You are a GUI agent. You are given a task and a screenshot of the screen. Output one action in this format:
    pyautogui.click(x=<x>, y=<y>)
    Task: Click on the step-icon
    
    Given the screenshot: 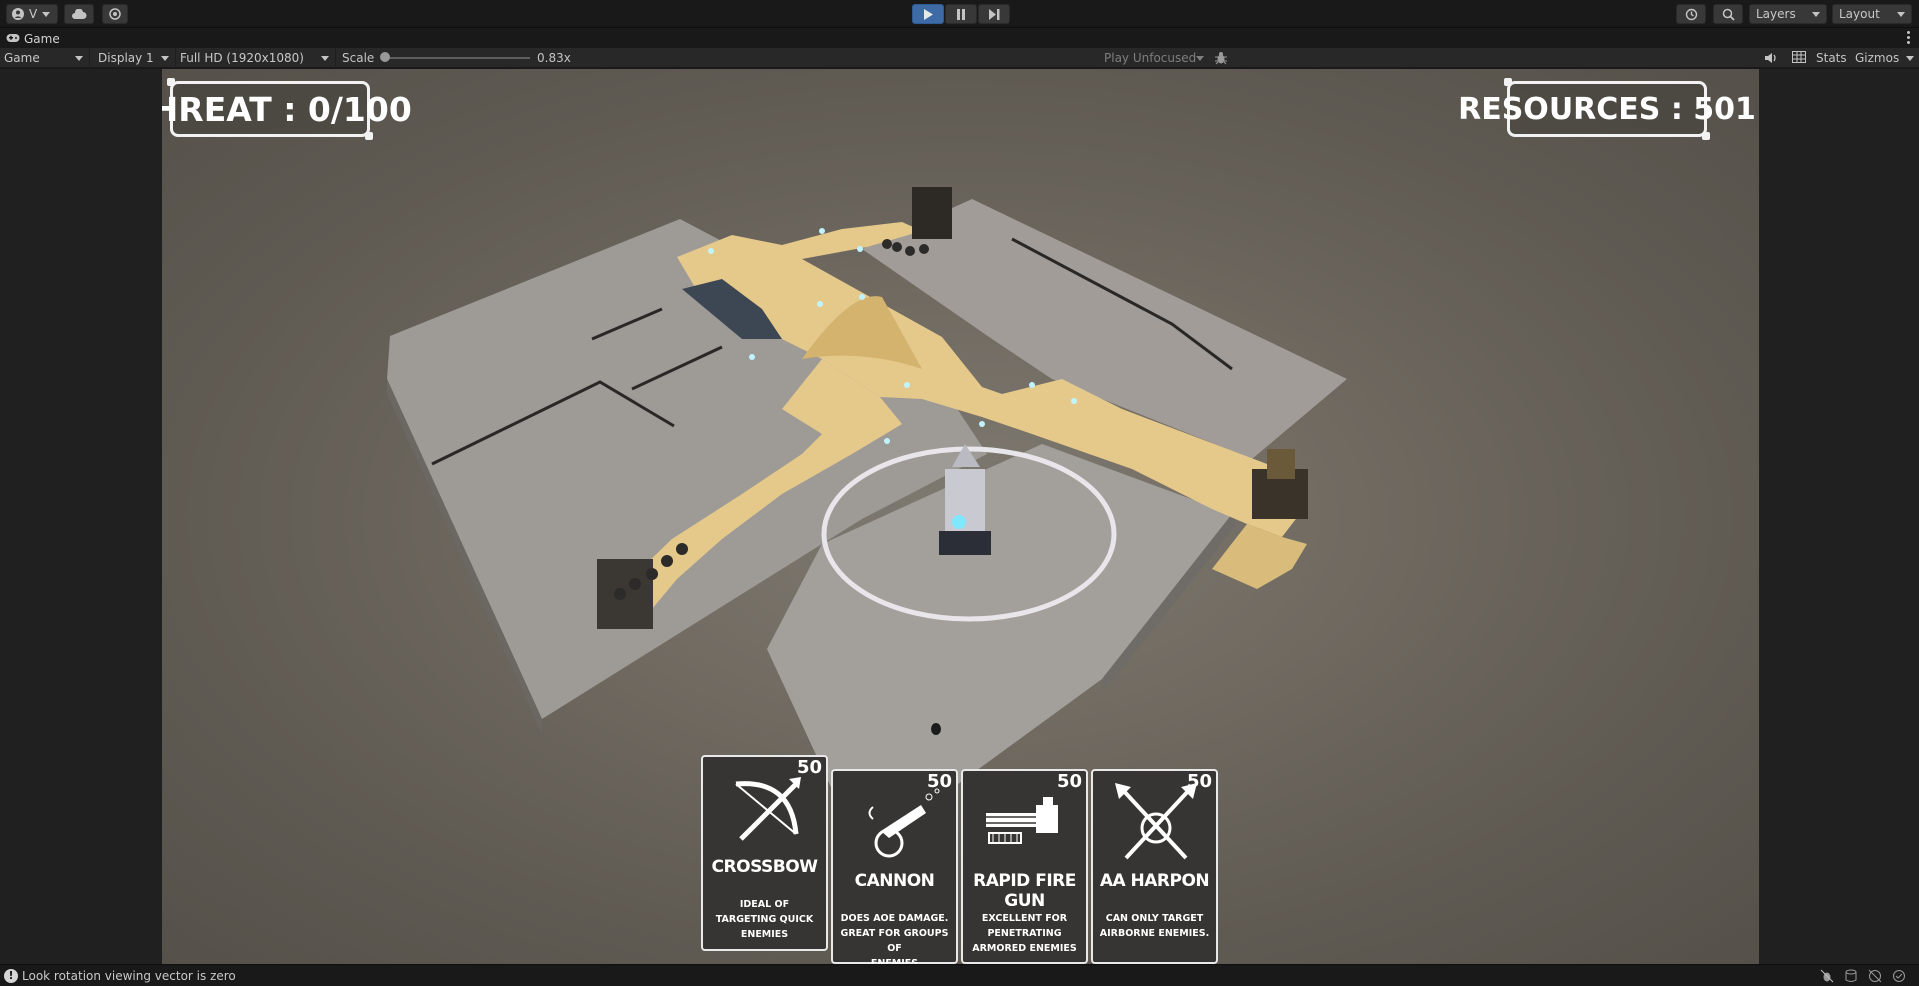 What is the action you would take?
    pyautogui.click(x=994, y=14)
    